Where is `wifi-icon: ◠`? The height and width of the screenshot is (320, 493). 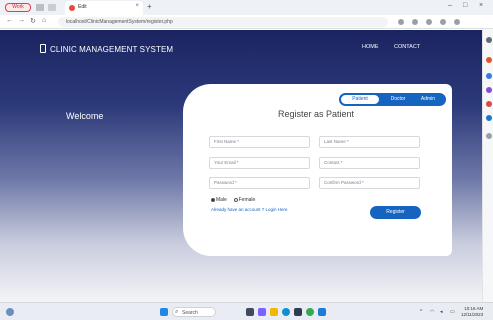
wifi-icon: ◠ is located at coordinates (432, 312).